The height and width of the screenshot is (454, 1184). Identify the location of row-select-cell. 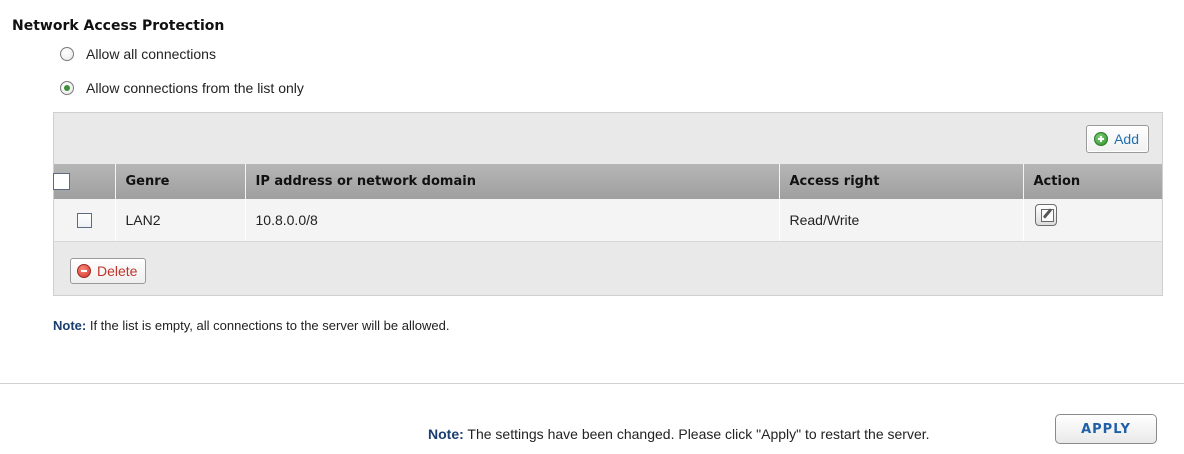
(85, 220).